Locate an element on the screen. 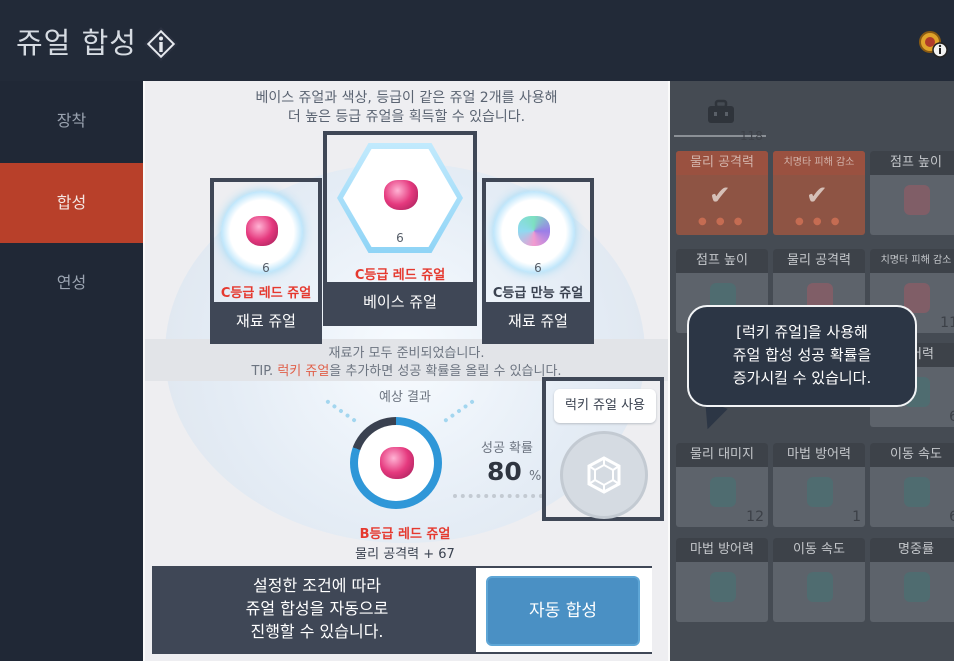 Image resolution: width=954 pixels, height=661 pixels. lucky-jewel-slot: 럭키 쥬얼 사용 is located at coordinates (603, 449).